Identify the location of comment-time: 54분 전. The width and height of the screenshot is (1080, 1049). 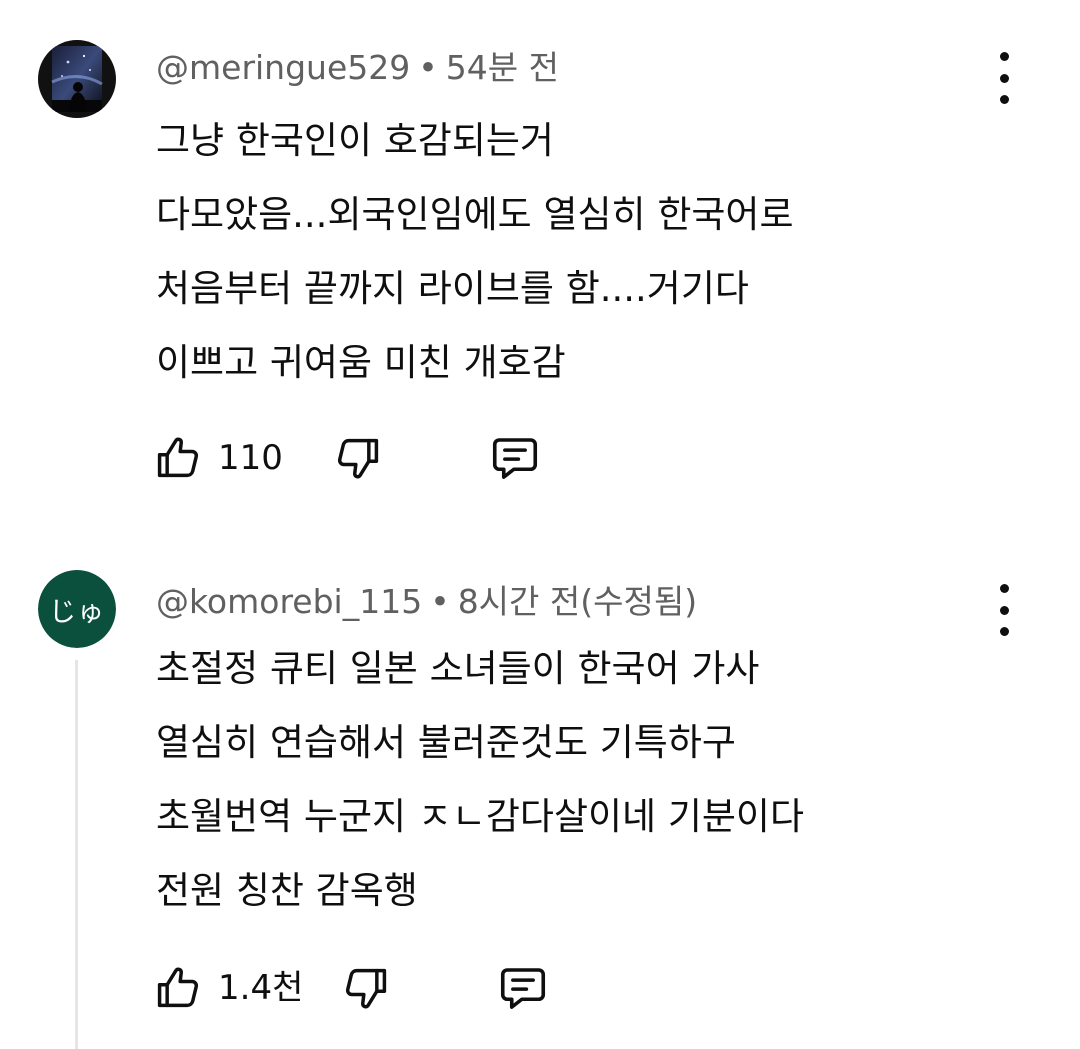
(502, 67).